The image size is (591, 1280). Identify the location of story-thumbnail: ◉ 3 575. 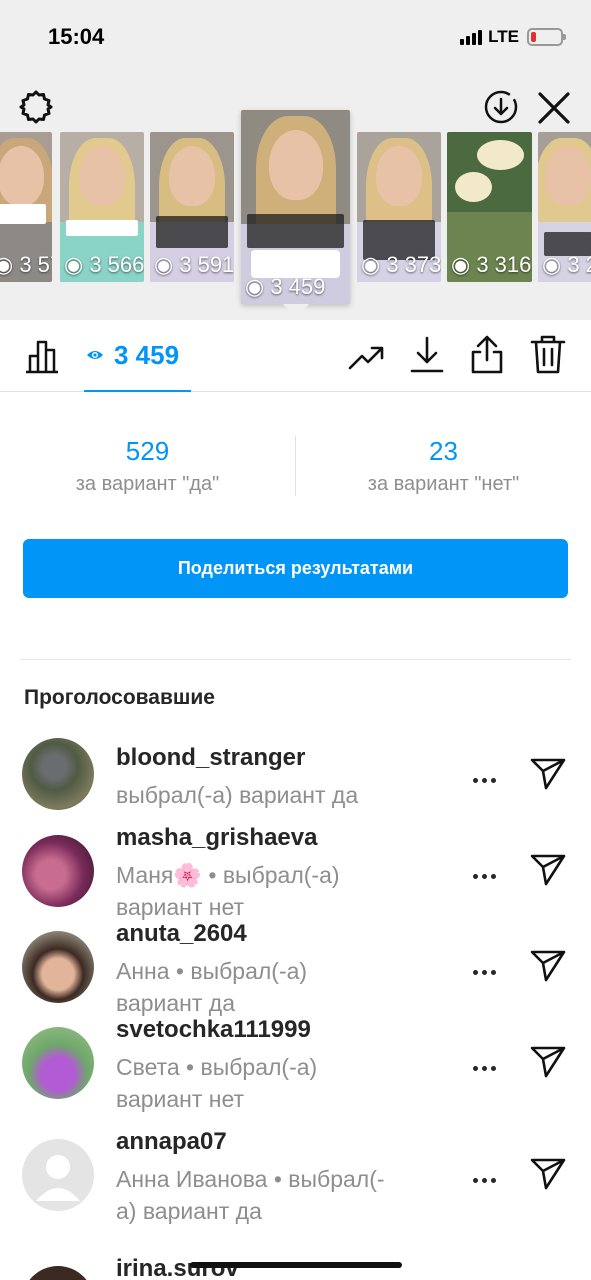
(26, 207).